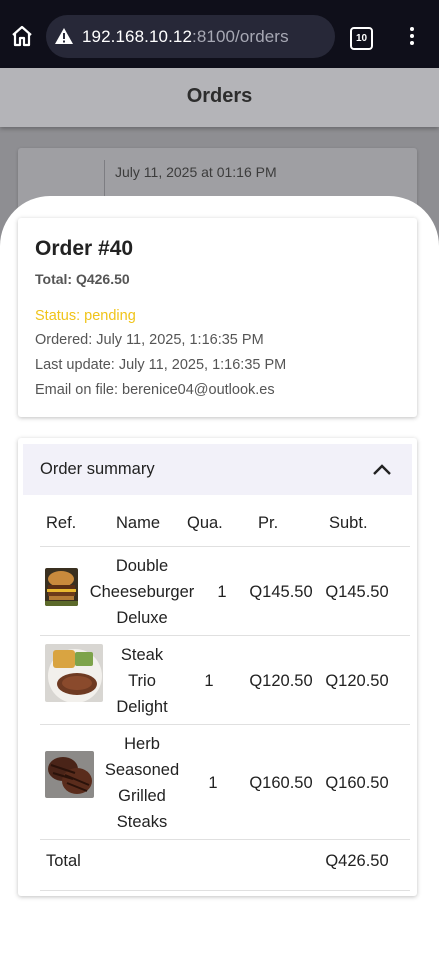 The width and height of the screenshot is (439, 974). Describe the element at coordinates (217, 469) in the screenshot. I see `order-summary-toggle: Order summary` at that location.